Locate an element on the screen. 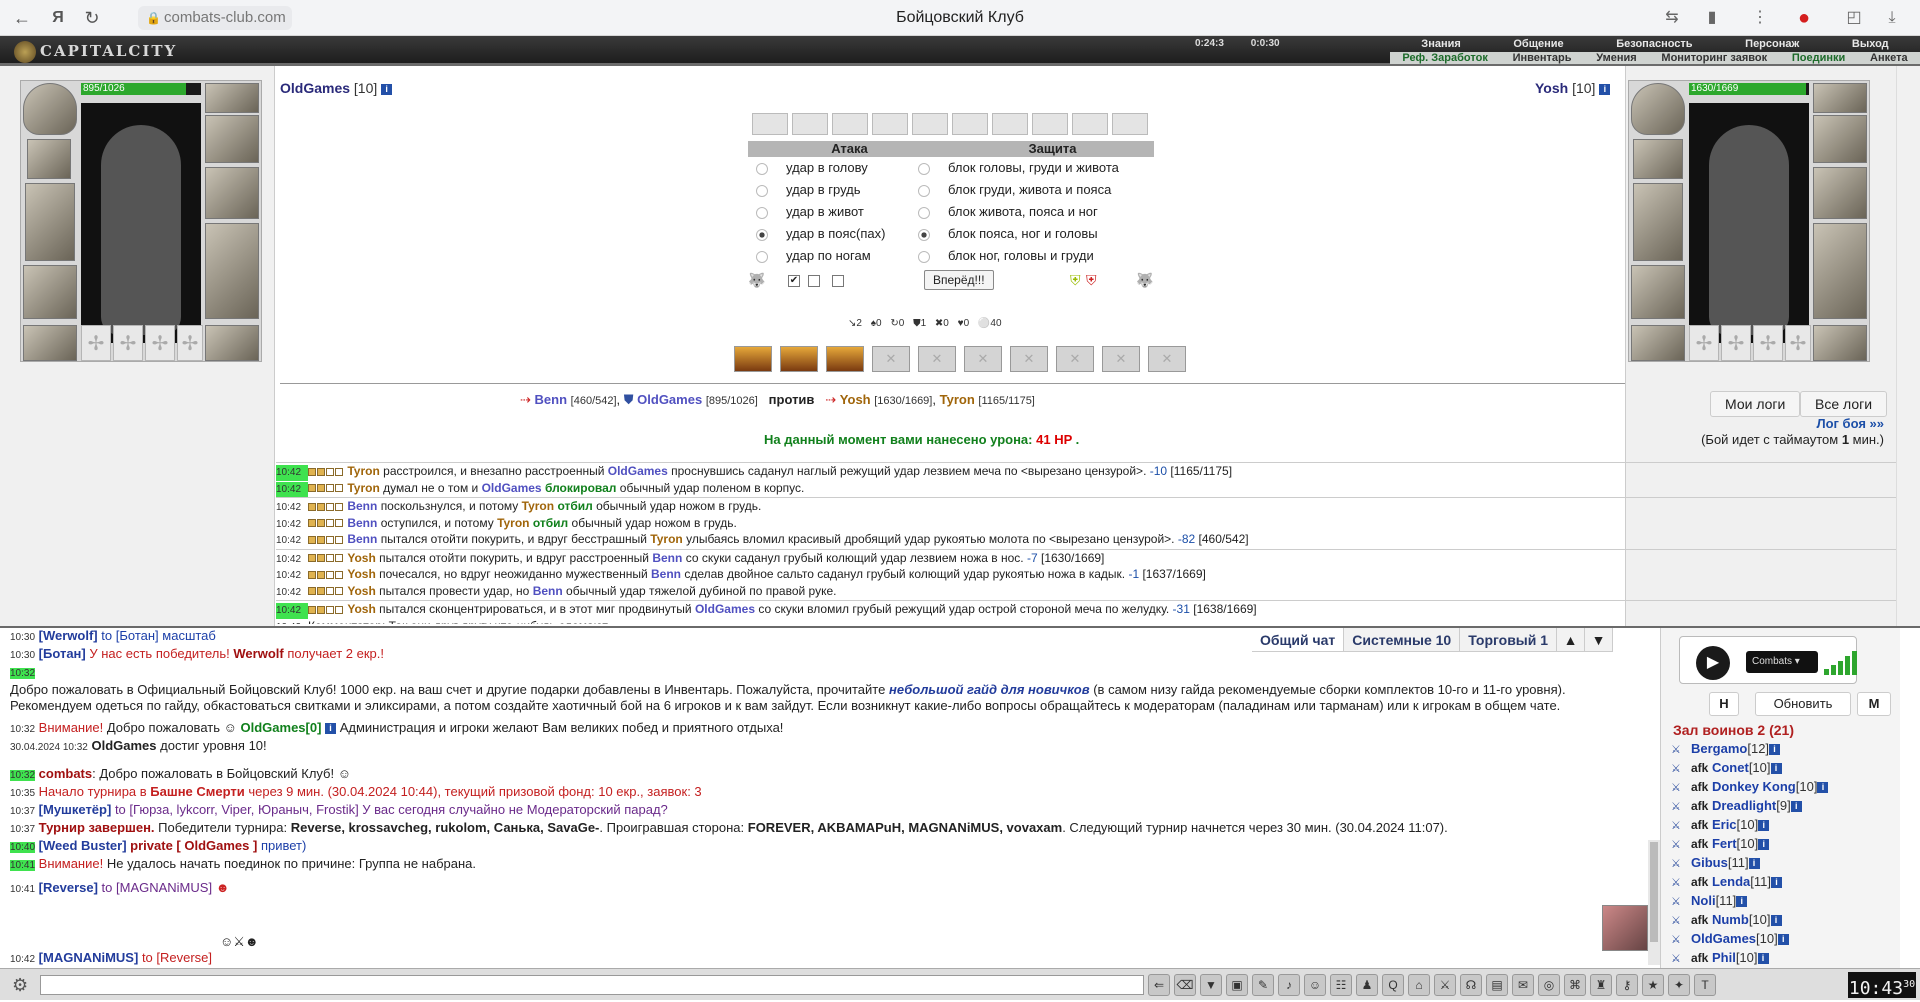  book-icon: ▤ is located at coordinates (1497, 985).